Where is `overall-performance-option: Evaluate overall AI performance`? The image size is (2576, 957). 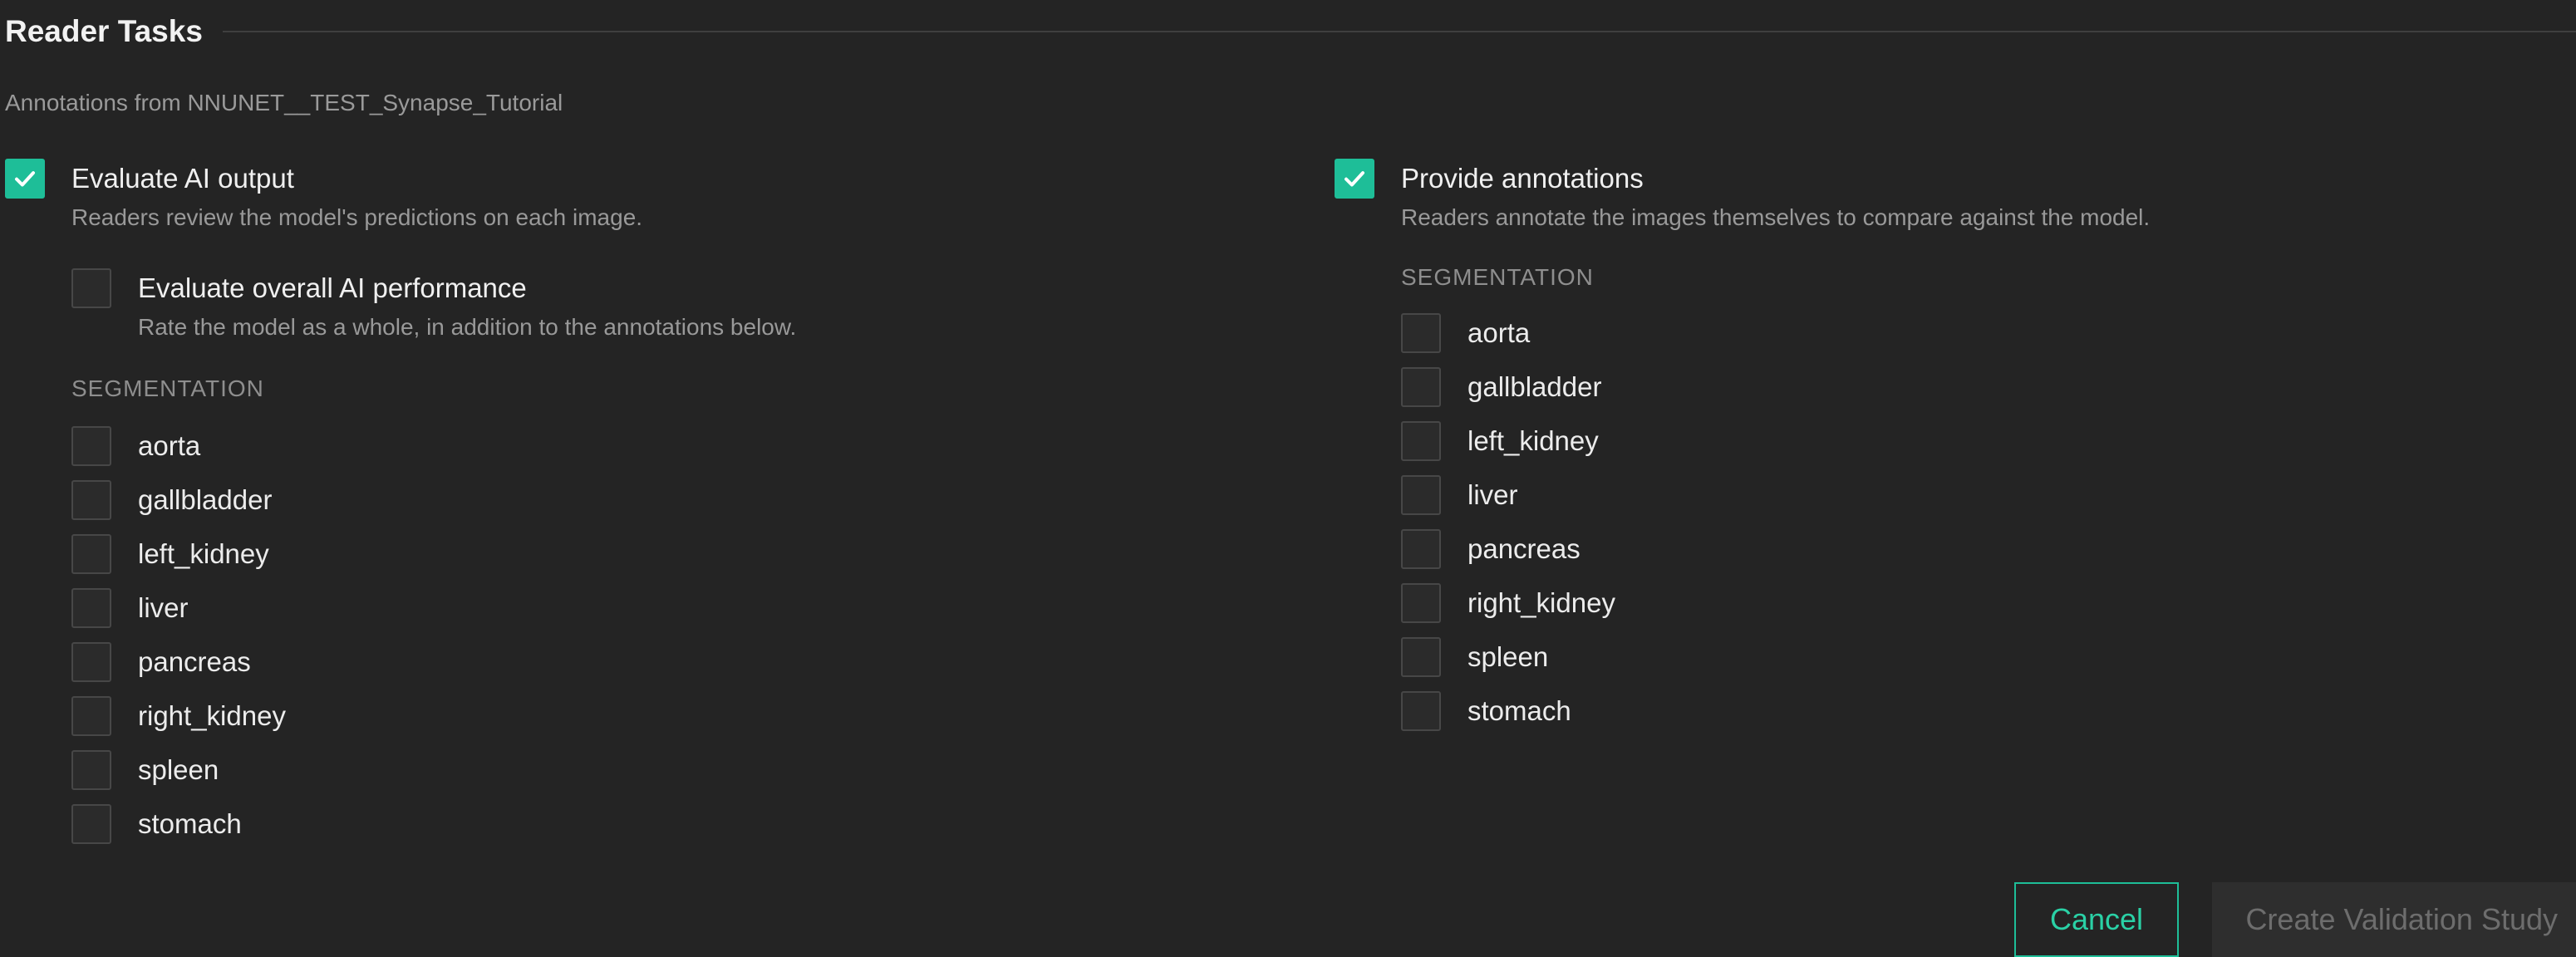 overall-performance-option: Evaluate overall AI performance is located at coordinates (434, 288).